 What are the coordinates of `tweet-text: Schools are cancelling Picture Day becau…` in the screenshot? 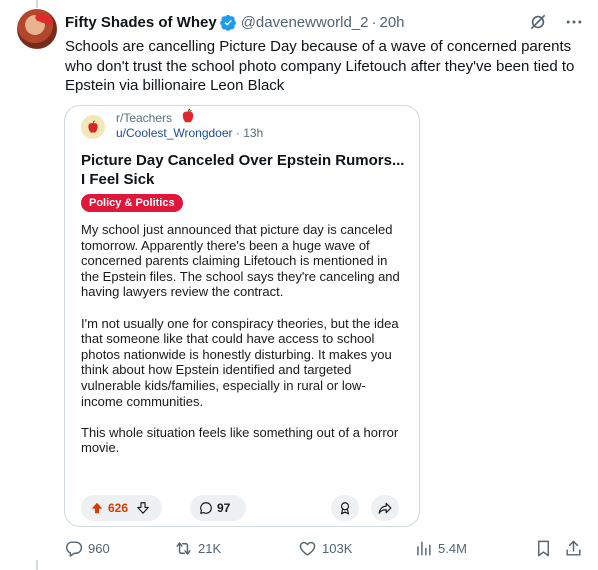 It's located at (320, 66).